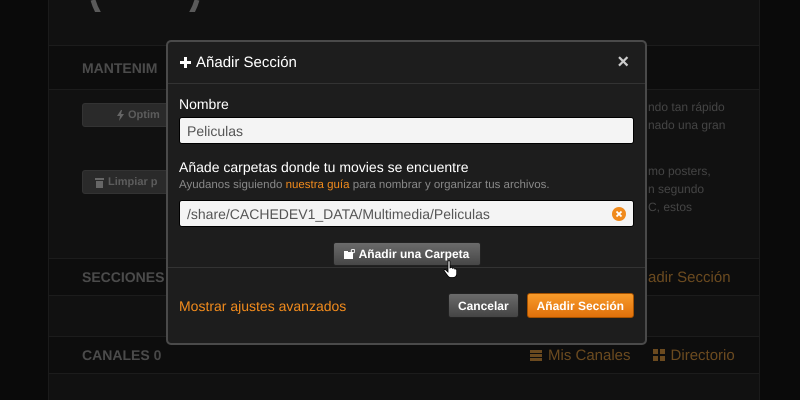  What do you see at coordinates (247, 62) in the screenshot?
I see `dialog-title: Añadir Sección` at bounding box center [247, 62].